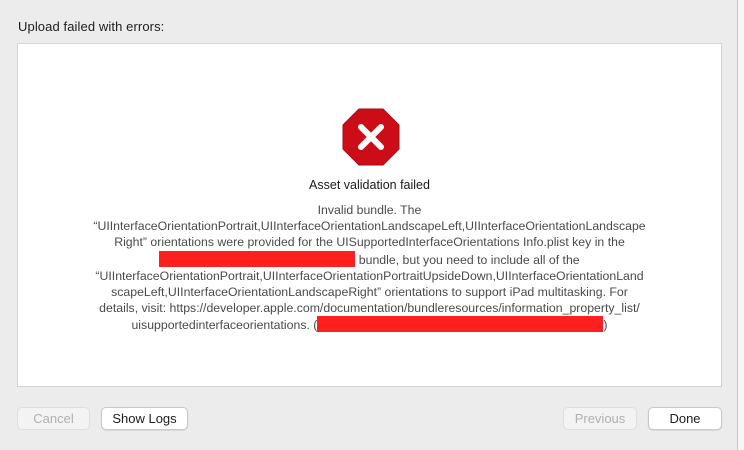 This screenshot has height=450, width=744. I want to click on error-octagon-icon, so click(371, 137).